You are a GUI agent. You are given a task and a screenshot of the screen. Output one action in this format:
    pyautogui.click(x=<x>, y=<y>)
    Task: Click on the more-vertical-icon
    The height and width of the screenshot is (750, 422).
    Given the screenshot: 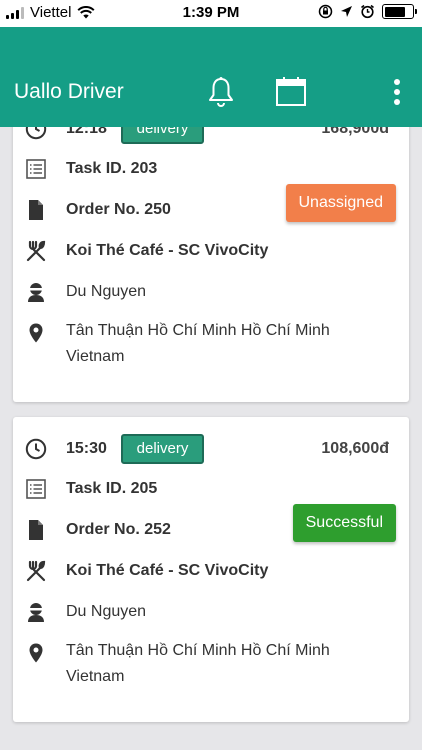 What is the action you would take?
    pyautogui.click(x=397, y=92)
    